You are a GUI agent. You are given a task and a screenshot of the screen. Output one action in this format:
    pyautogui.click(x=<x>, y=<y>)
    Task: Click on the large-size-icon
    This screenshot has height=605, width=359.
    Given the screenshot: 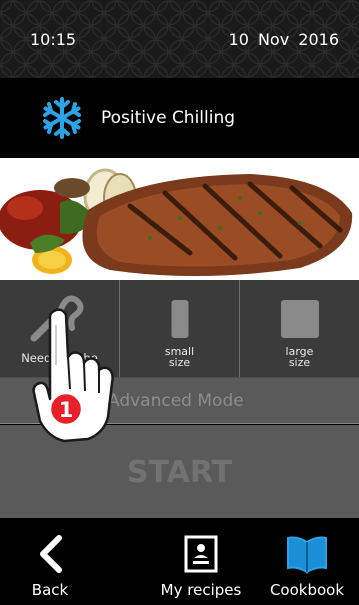 What is the action you would take?
    pyautogui.click(x=299, y=319)
    